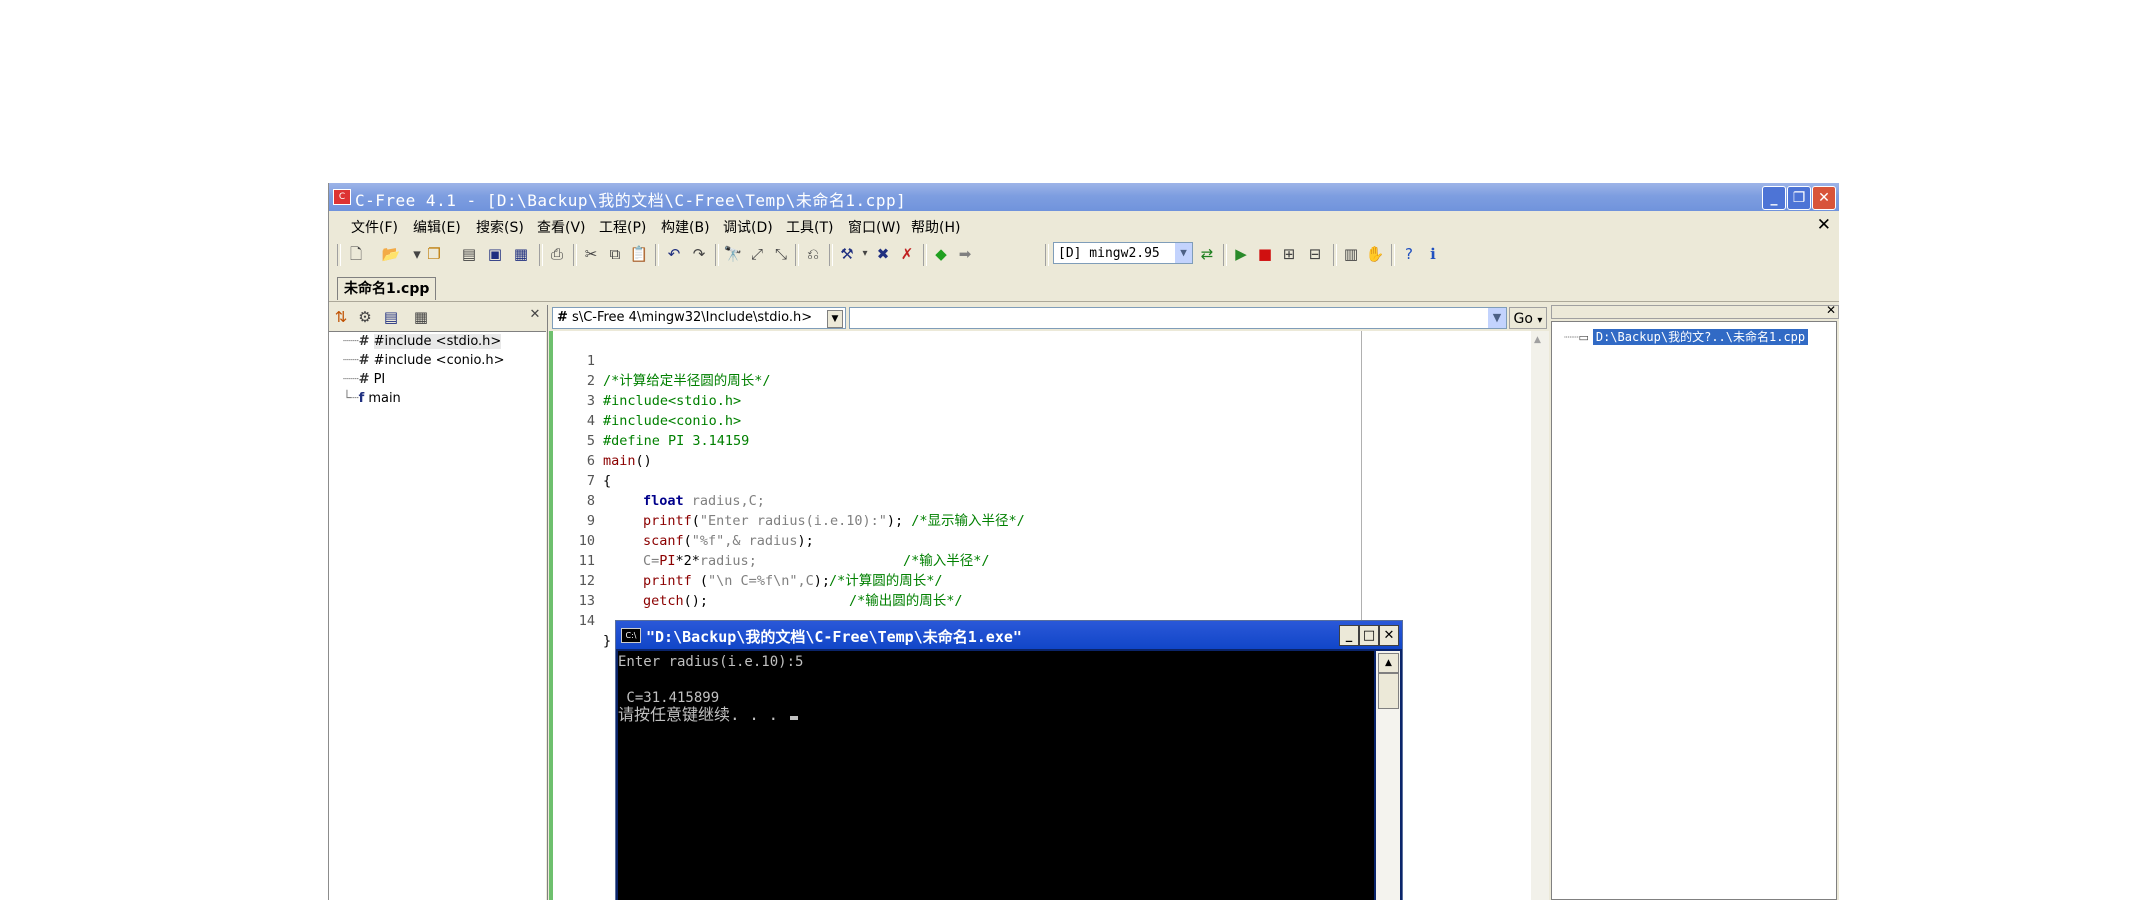 The height and width of the screenshot is (900, 2149). What do you see at coordinates (676, 441) in the screenshot?
I see `code-text: #define PI 3.14159` at bounding box center [676, 441].